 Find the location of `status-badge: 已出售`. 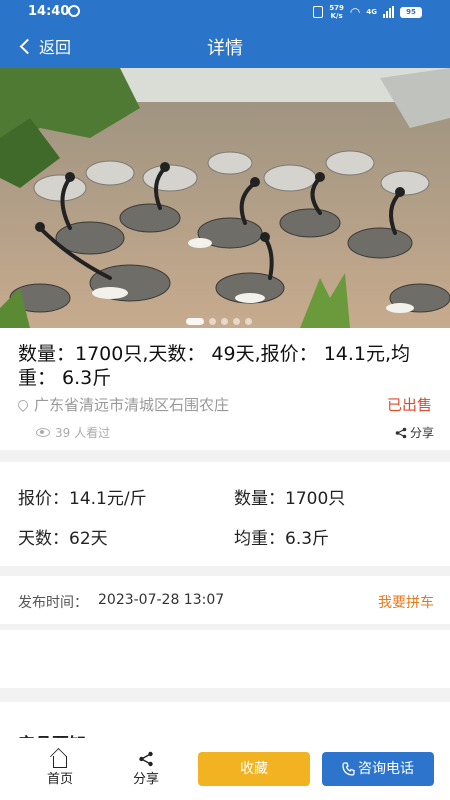

status-badge: 已出售 is located at coordinates (409, 405).